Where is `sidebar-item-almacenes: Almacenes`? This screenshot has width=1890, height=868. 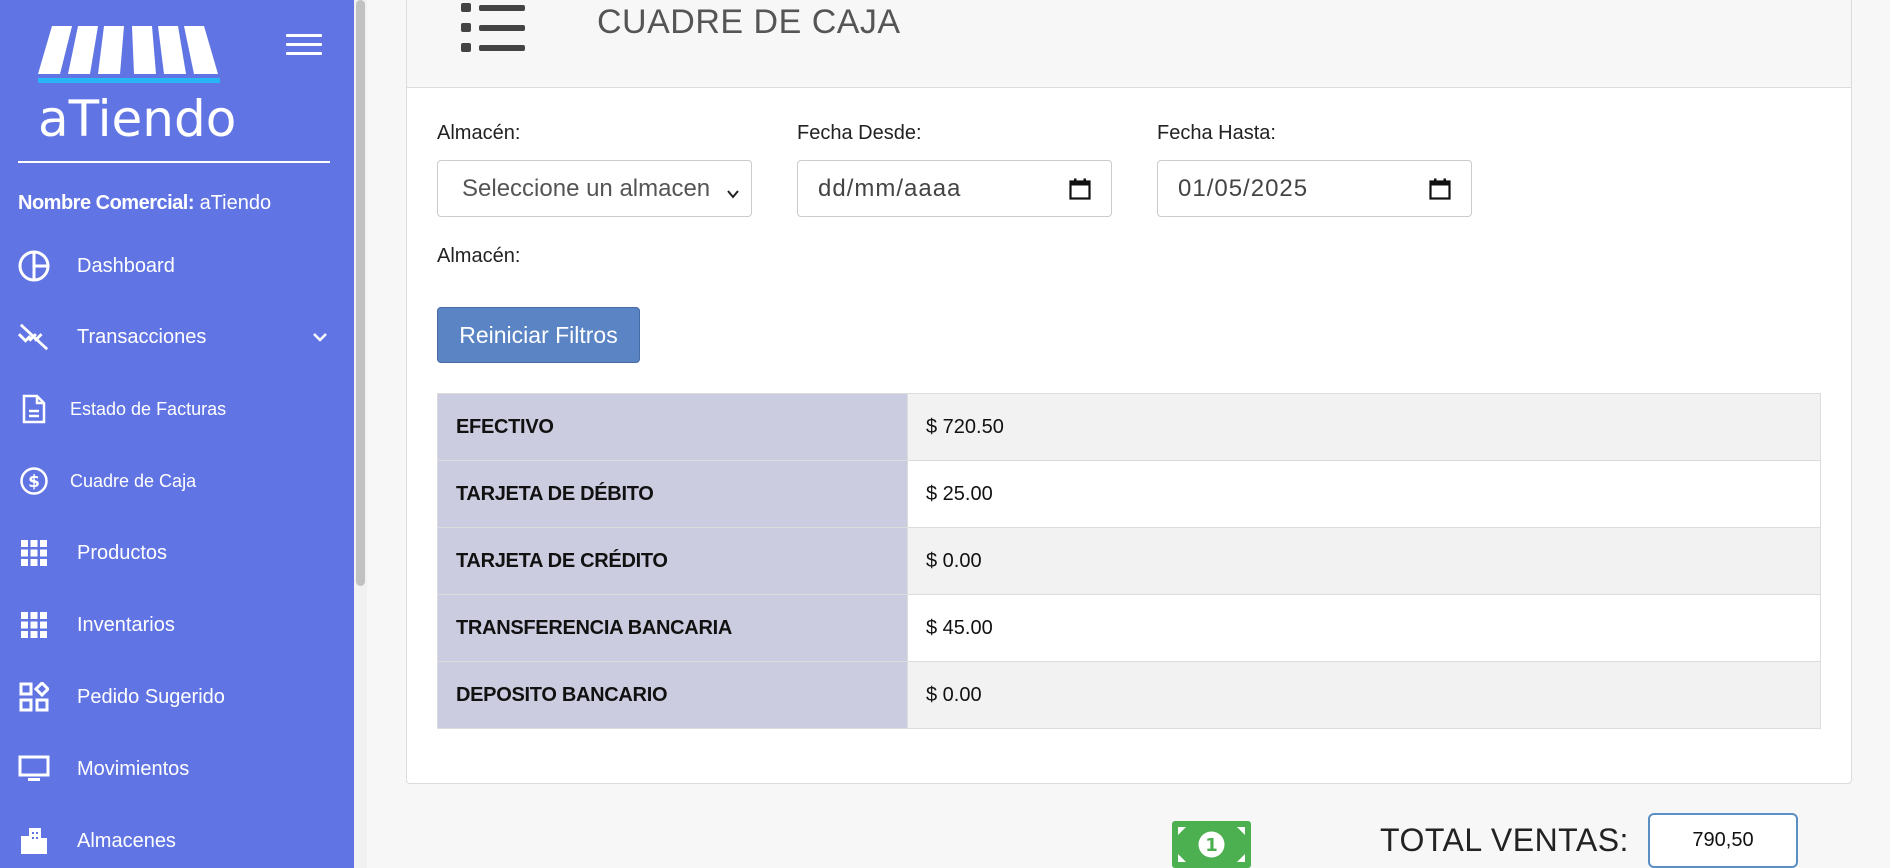 sidebar-item-almacenes: Almacenes is located at coordinates (177, 839).